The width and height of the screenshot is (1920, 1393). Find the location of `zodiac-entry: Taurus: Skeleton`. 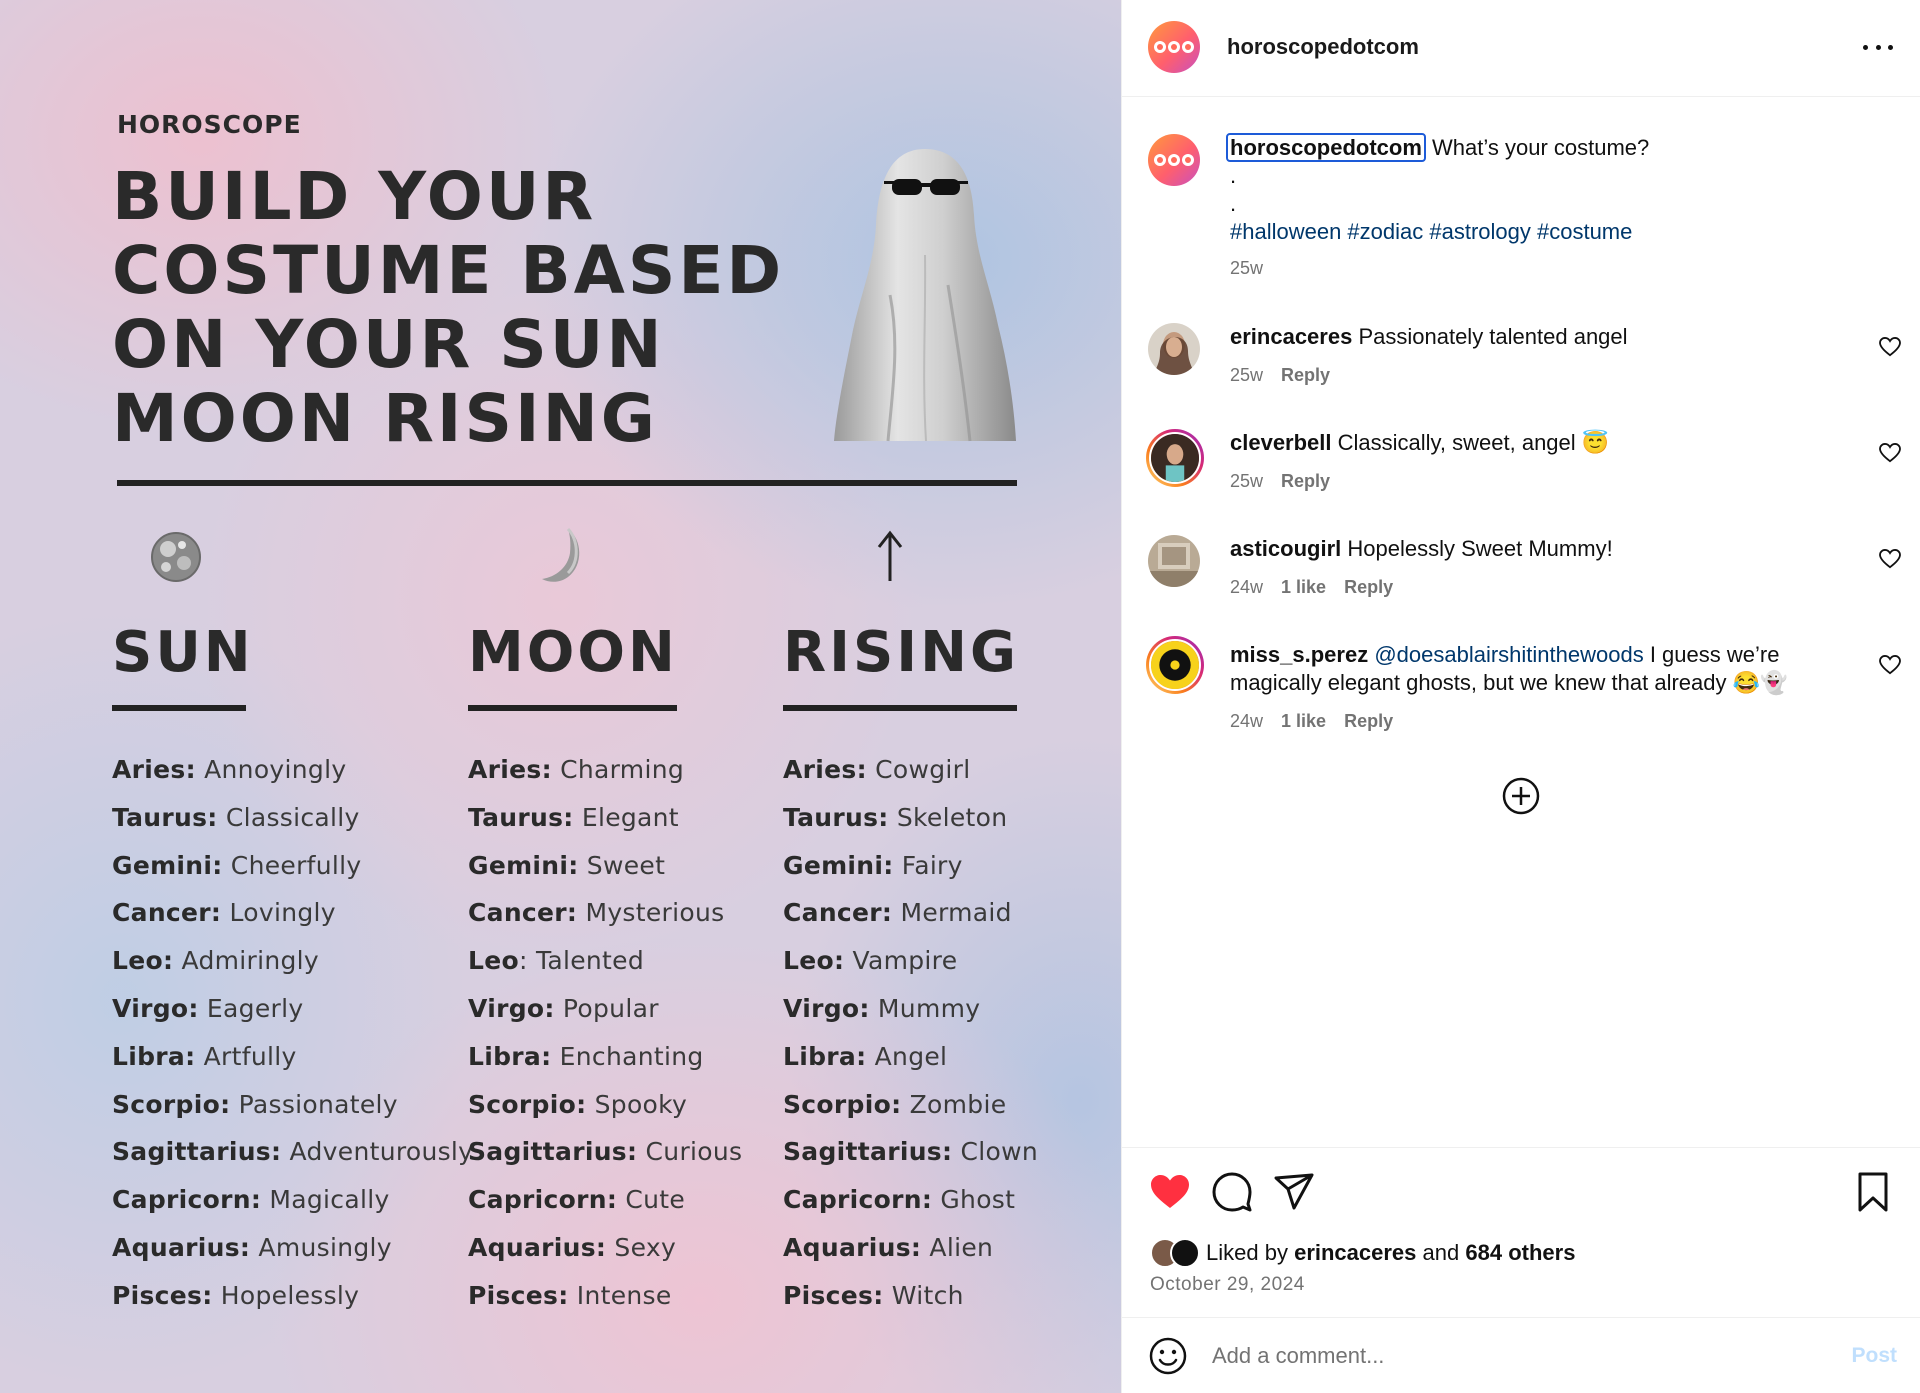

zodiac-entry: Taurus: Skeleton is located at coordinates (910, 827).